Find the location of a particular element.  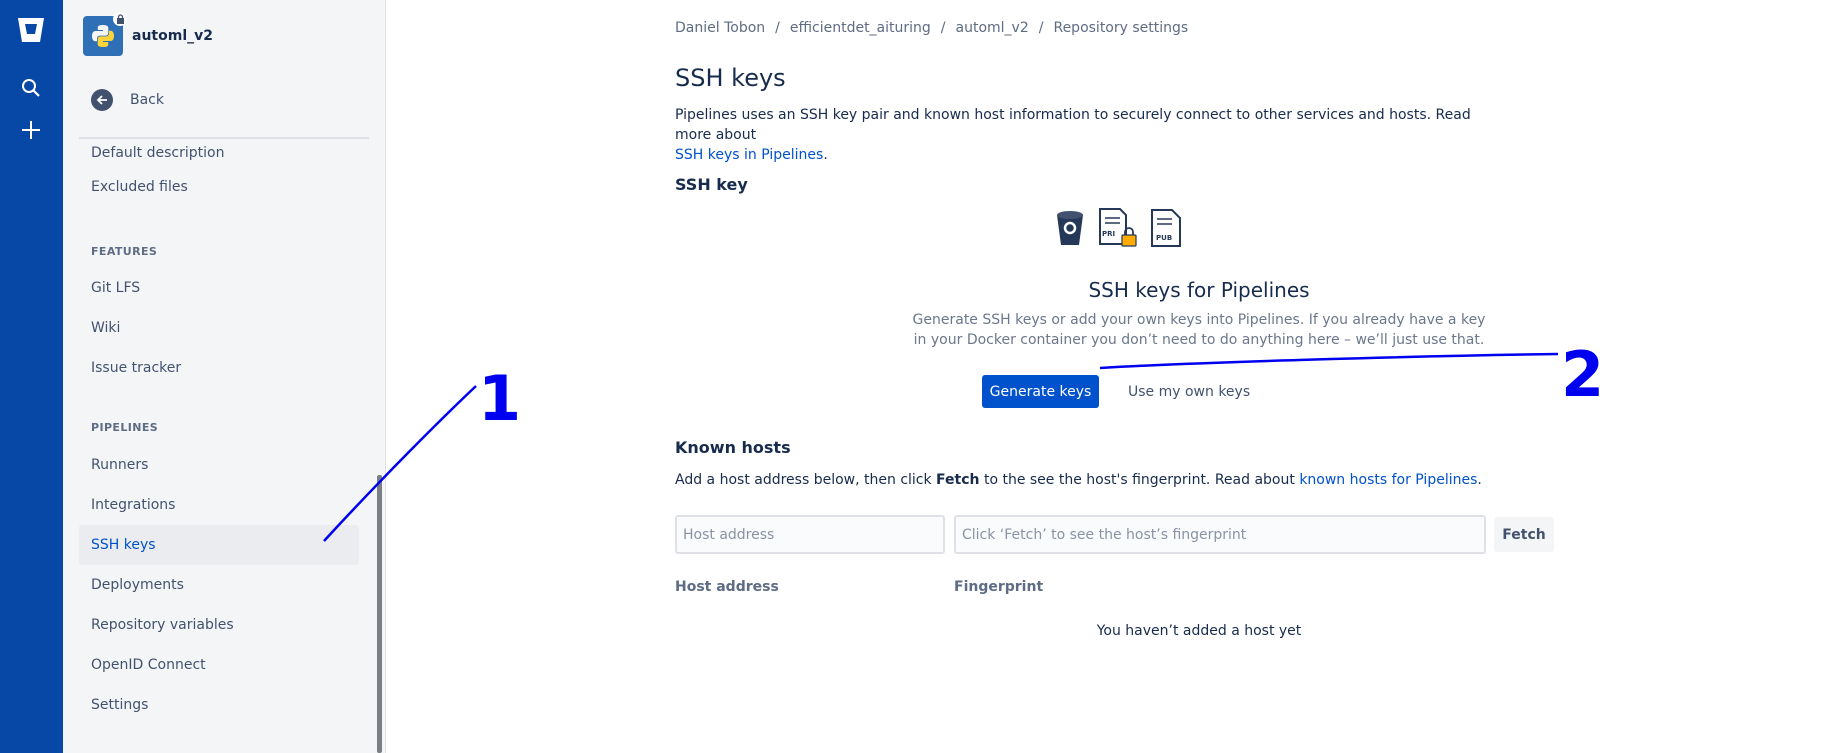

sidebar-item-deployments: Deployments is located at coordinates (219, 585).